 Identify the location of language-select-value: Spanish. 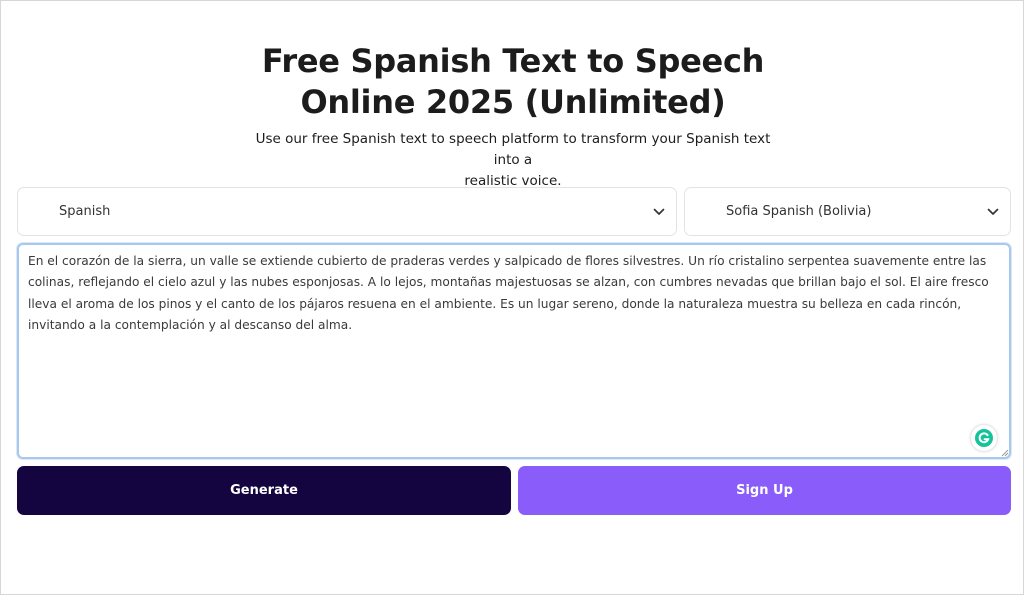
(85, 211).